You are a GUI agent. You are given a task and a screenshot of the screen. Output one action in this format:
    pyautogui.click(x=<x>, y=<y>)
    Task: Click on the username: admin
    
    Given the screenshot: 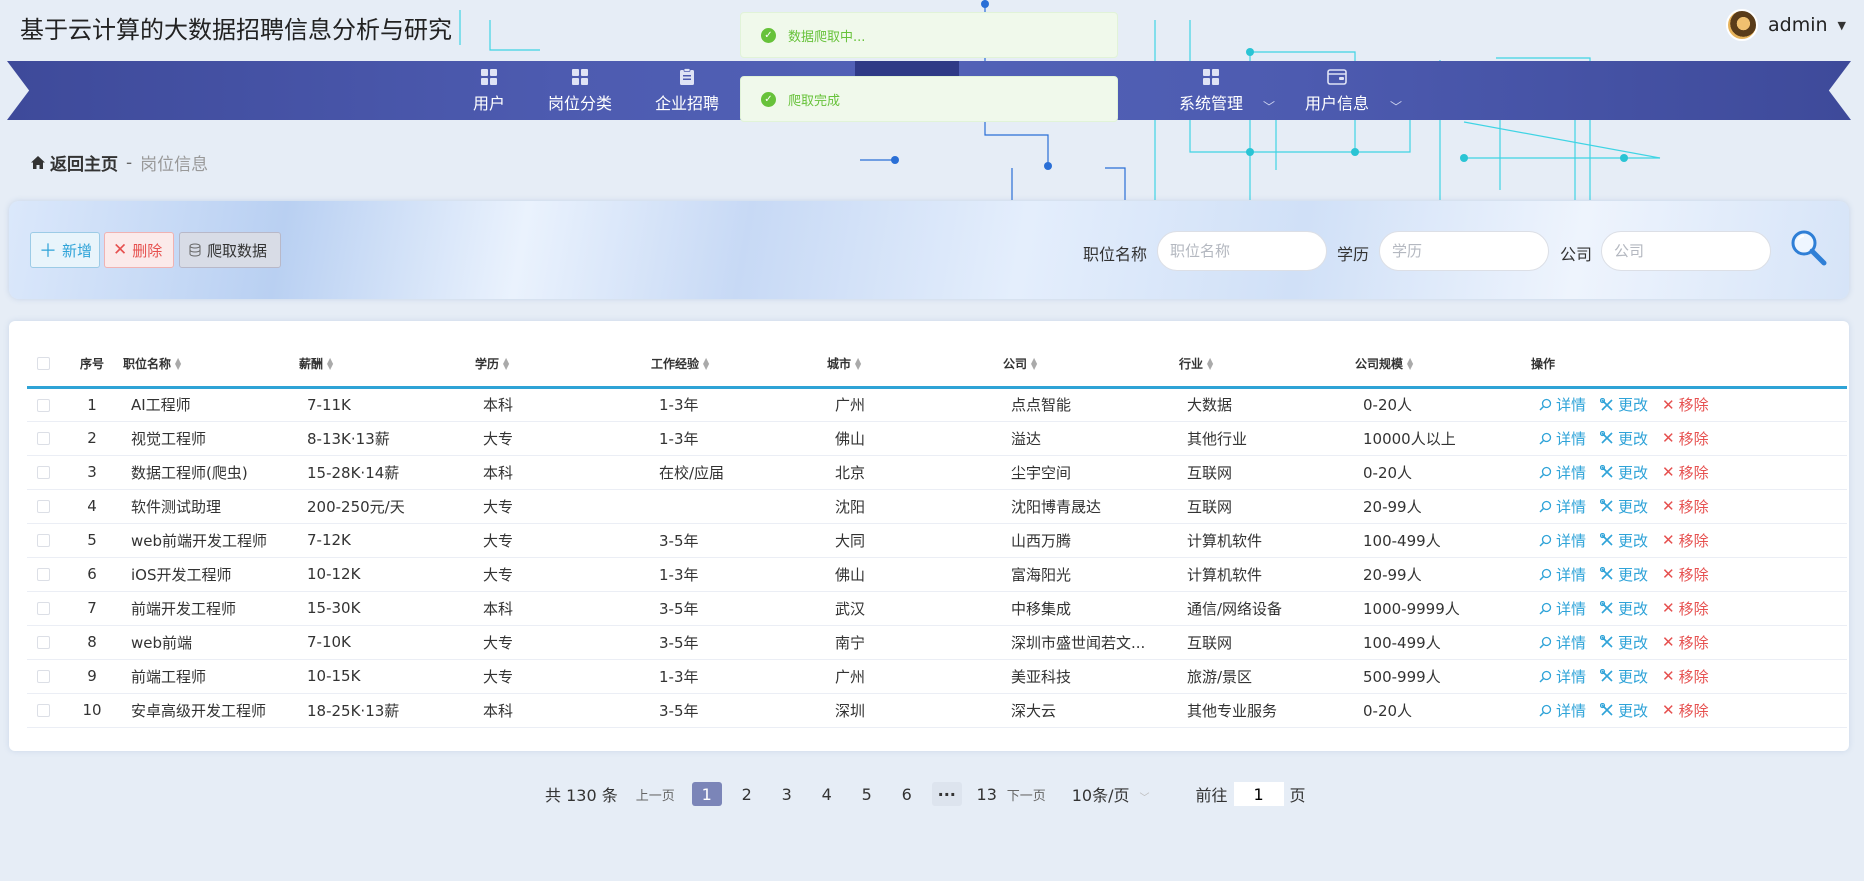 What is the action you would take?
    pyautogui.click(x=1798, y=25)
    